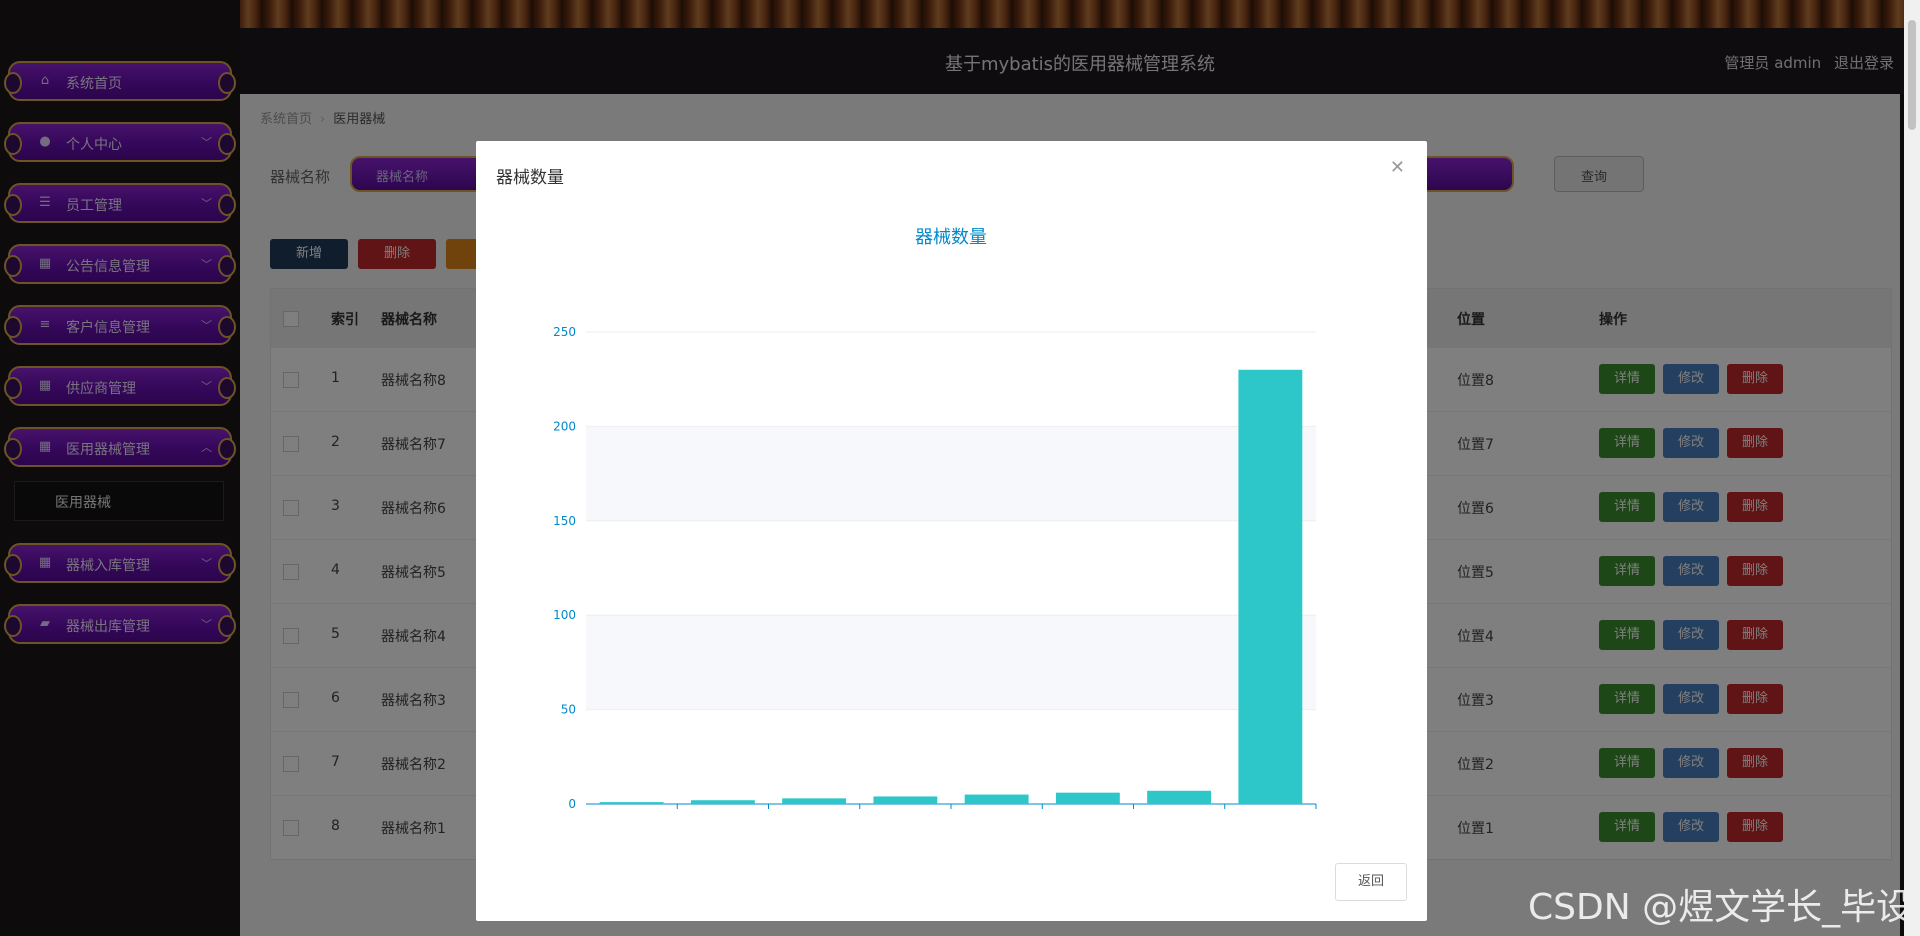  Describe the element at coordinates (814, 810) in the screenshot. I see `x-tick-label: 器械名称3` at that location.